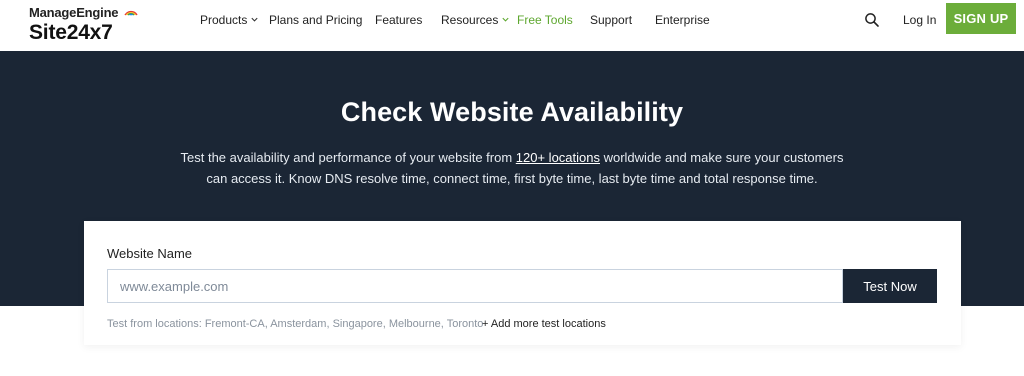 This screenshot has height=376, width=1024. Describe the element at coordinates (74, 12) in the screenshot. I see `logo-company-text: ManageEngine` at that location.